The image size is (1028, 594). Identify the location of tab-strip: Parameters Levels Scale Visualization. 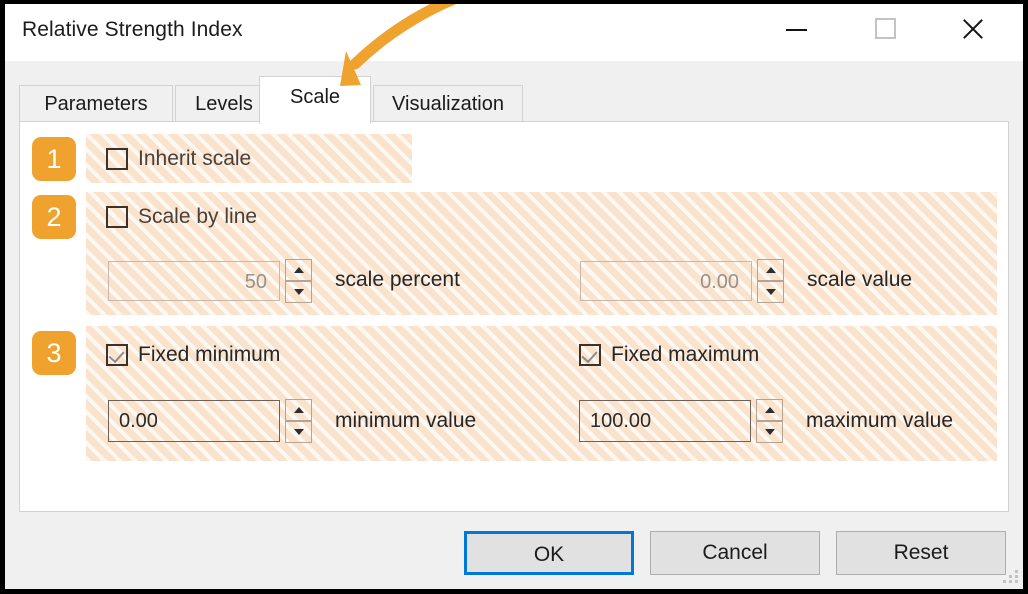
(514, 100).